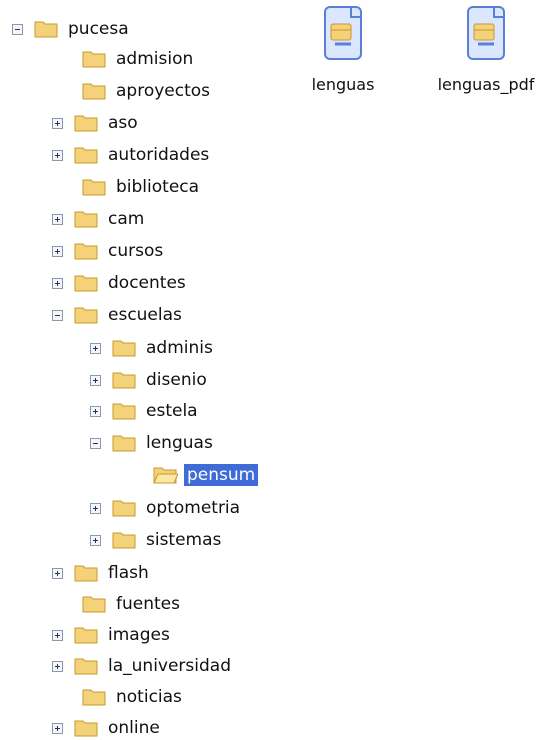 This screenshot has height=740, width=547. I want to click on file-name: lenguas, so click(343, 84).